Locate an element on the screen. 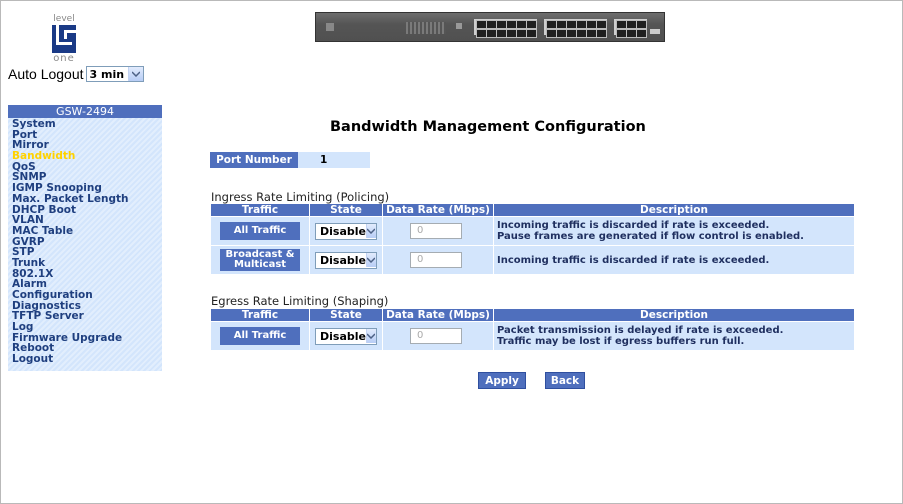 The width and height of the screenshot is (903, 504). sidebar-item-tftp-server: TFTP Server is located at coordinates (87, 316).